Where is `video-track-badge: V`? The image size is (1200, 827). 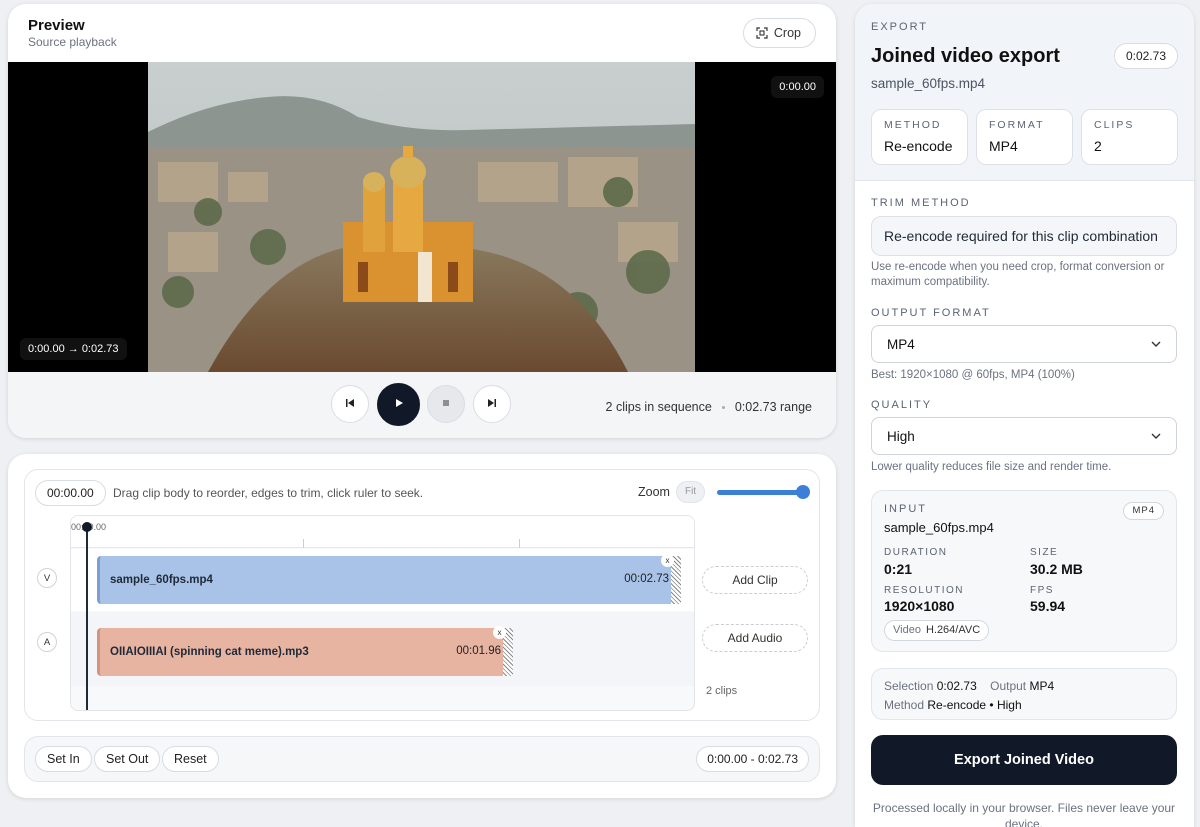 video-track-badge: V is located at coordinates (47, 578).